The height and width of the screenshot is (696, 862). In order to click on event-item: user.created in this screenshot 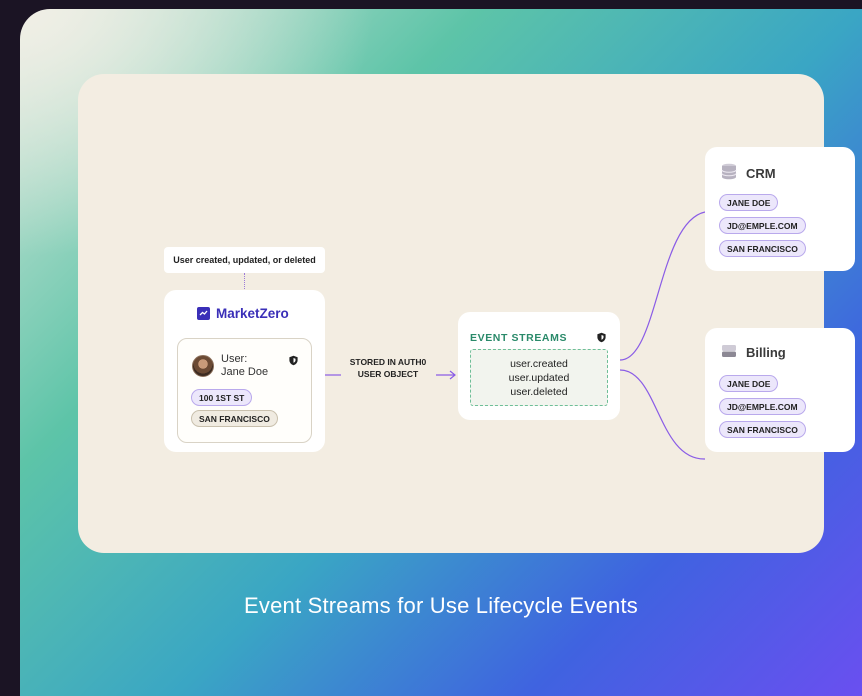, I will do `click(539, 363)`.